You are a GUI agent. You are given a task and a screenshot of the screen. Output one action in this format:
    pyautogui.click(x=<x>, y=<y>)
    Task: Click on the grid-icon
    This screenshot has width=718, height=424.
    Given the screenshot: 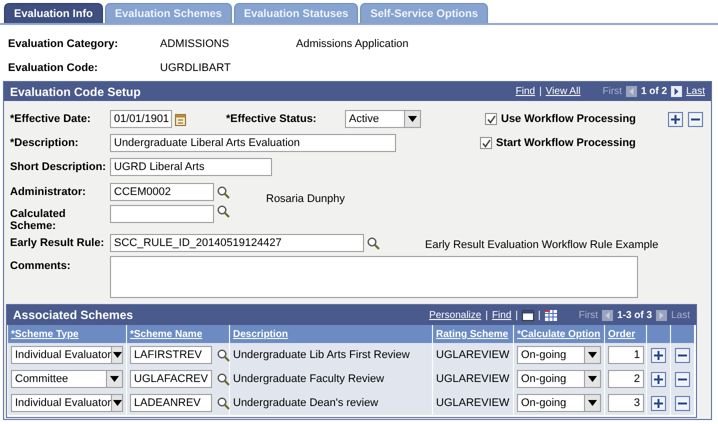 What is the action you would take?
    pyautogui.click(x=550, y=315)
    